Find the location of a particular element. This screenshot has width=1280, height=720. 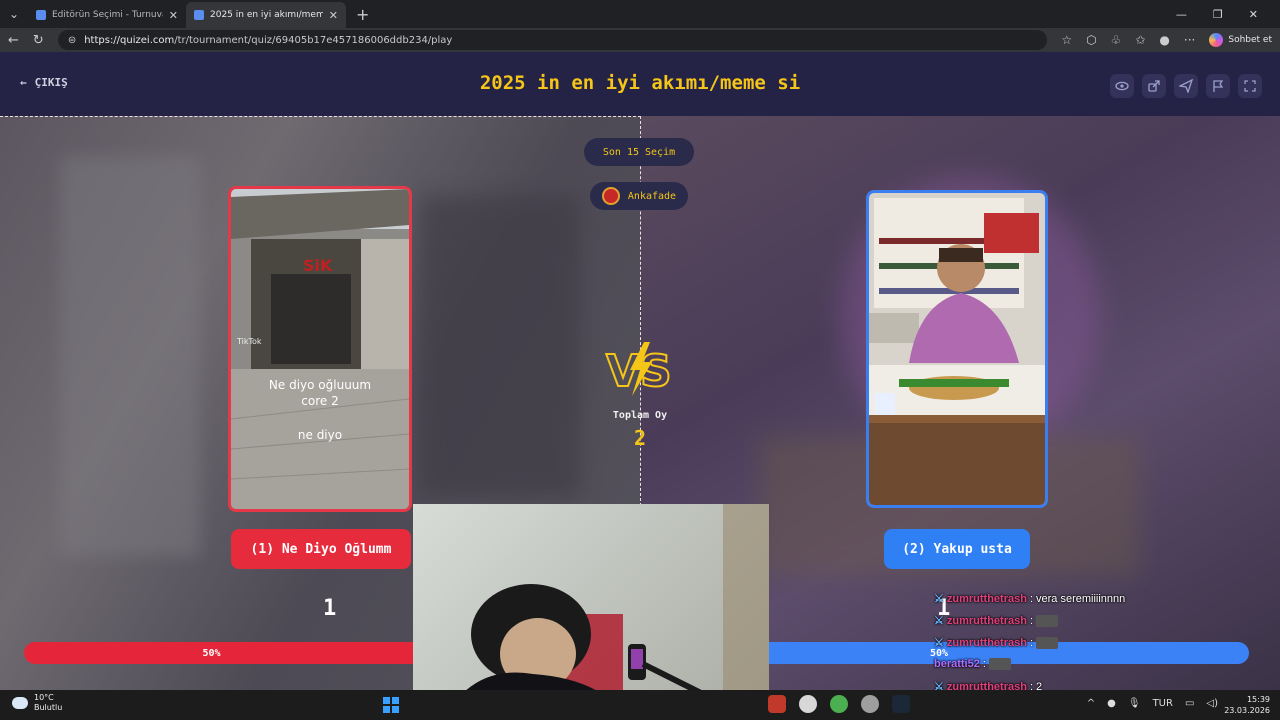

option-2-button: (2) Yakup usta is located at coordinates (957, 549).